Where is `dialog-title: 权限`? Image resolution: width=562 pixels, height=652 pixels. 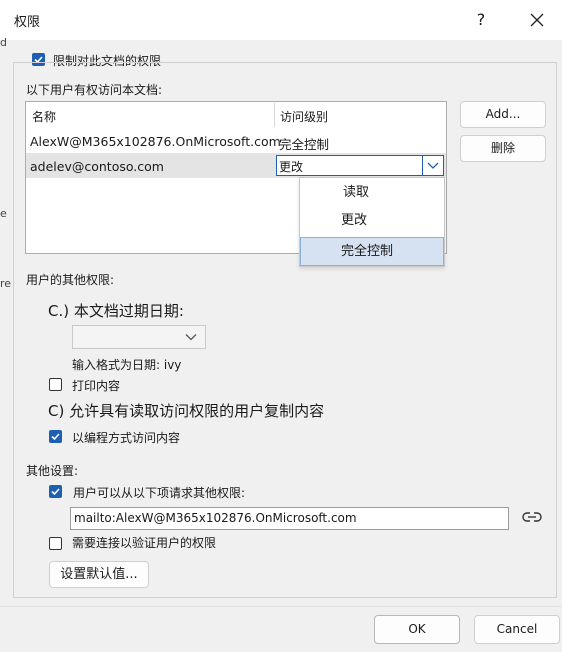
dialog-title: 权限 is located at coordinates (27, 22).